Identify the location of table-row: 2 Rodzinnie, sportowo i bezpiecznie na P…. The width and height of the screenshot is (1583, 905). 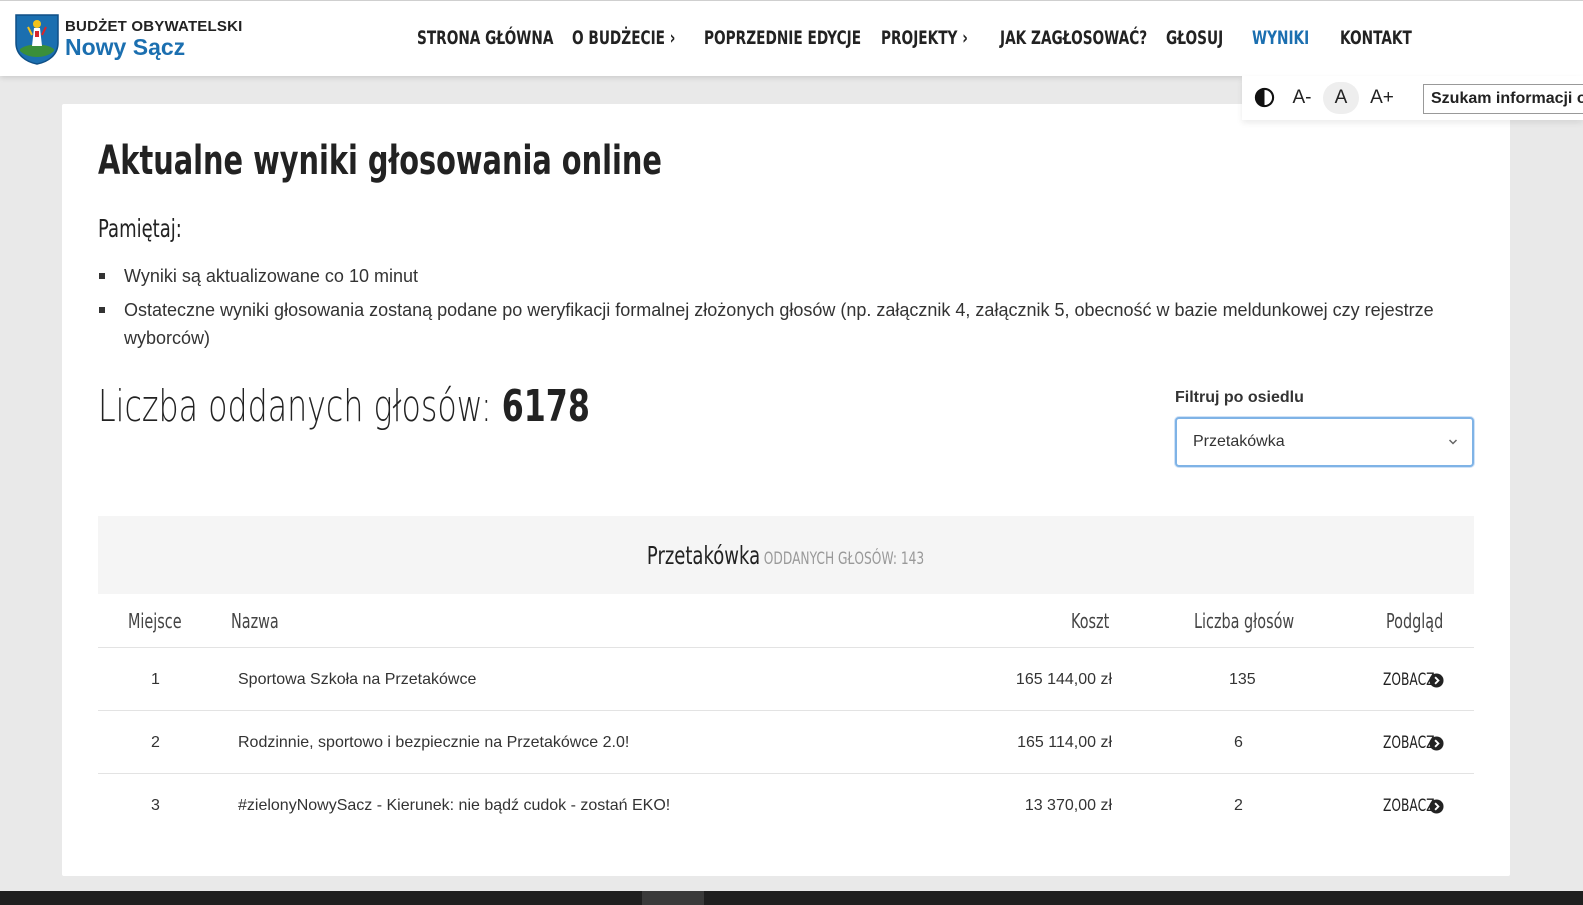
(786, 742).